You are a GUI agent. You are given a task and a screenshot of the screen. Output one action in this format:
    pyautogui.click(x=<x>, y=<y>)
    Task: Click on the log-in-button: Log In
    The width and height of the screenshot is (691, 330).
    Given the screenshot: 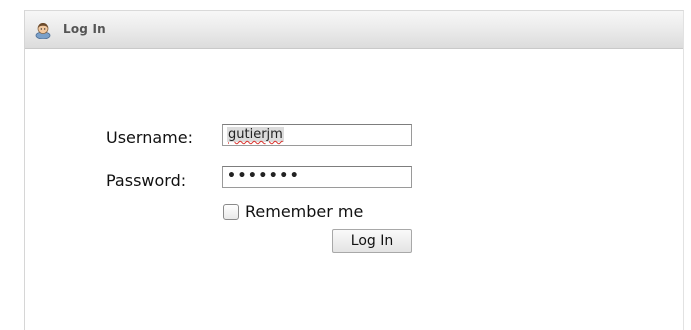 What is the action you would take?
    pyautogui.click(x=372, y=241)
    